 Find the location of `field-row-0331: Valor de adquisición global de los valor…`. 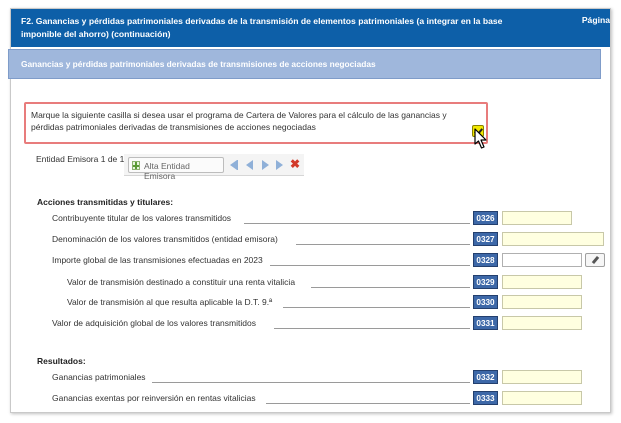

field-row-0331: Valor de adquisición global de los valor… is located at coordinates (329, 323).